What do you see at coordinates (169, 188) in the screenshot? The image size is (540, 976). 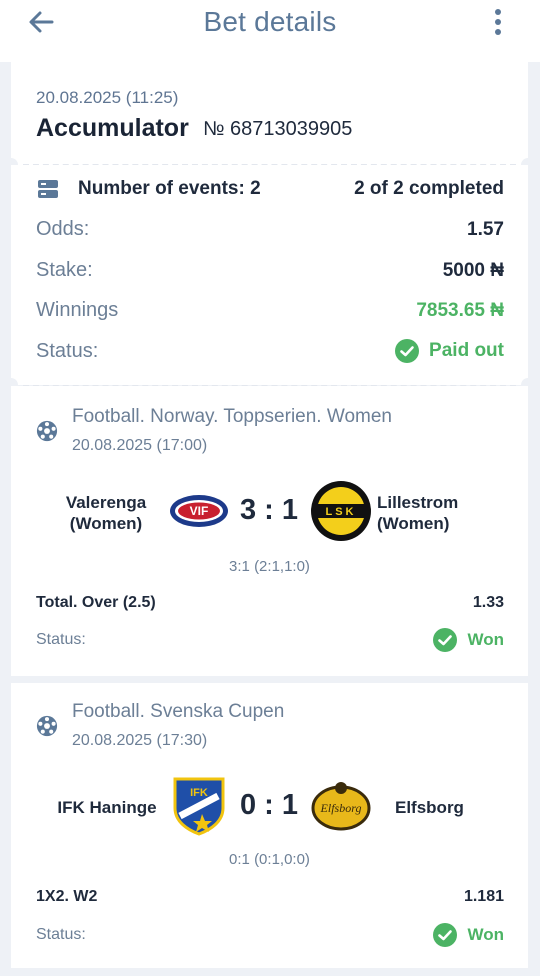 I see `events-count: Number of events: 2` at bounding box center [169, 188].